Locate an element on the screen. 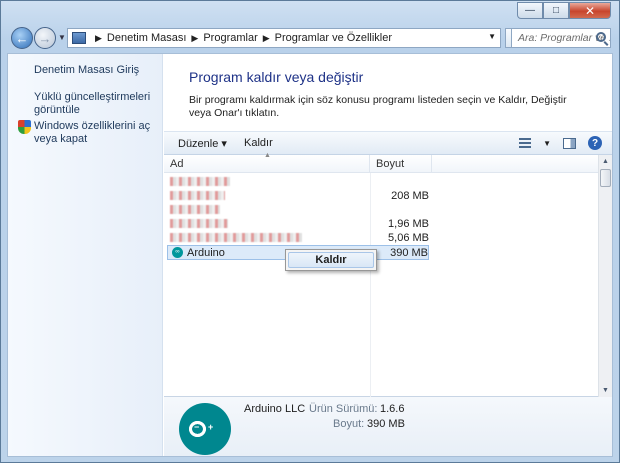 The width and height of the screenshot is (620, 463). infinity-icon: − + is located at coordinates (205, 429).